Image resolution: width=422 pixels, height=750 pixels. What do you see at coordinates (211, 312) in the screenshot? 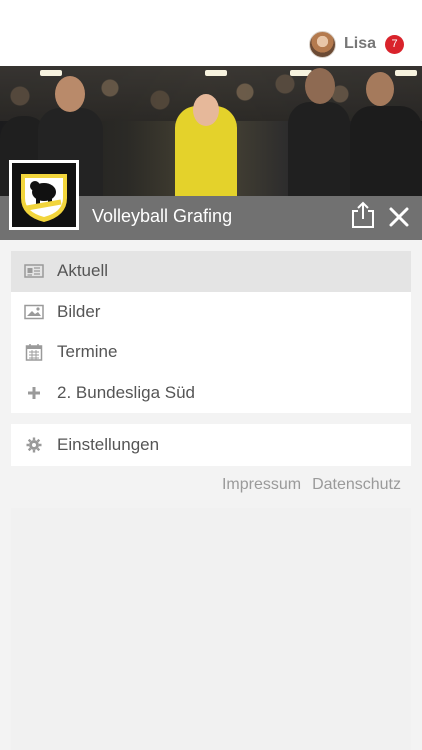
I see `menu-item-bilder: Bilder` at bounding box center [211, 312].